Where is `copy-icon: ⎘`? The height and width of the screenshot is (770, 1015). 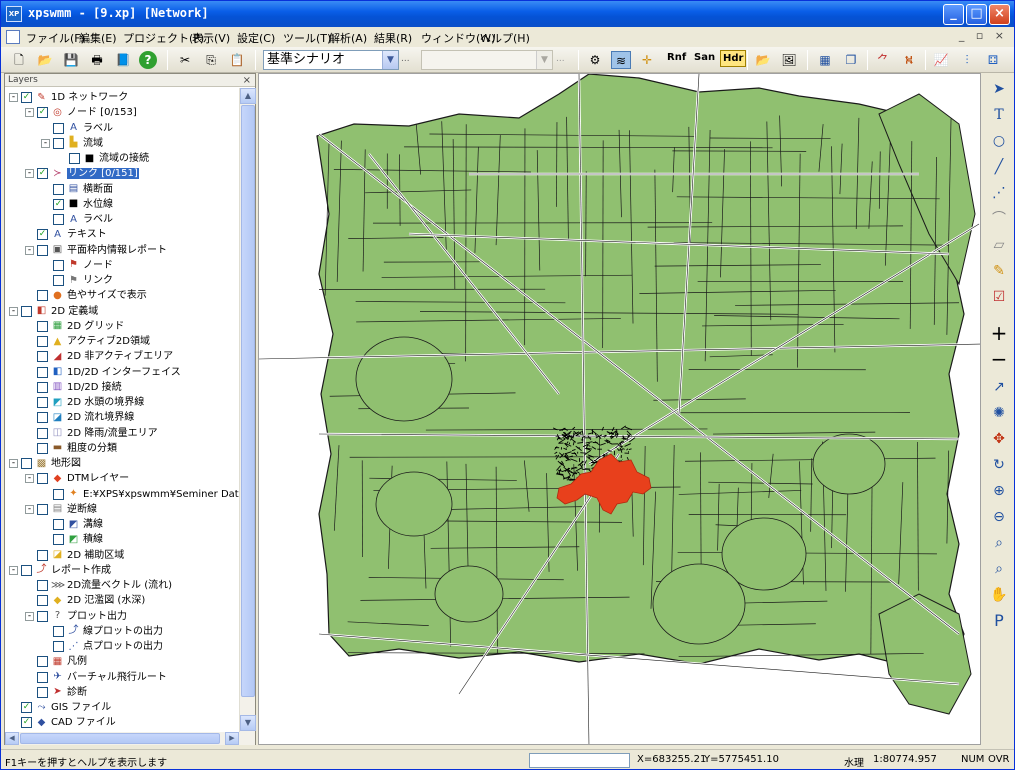
copy-icon: ⎘ is located at coordinates (211, 60).